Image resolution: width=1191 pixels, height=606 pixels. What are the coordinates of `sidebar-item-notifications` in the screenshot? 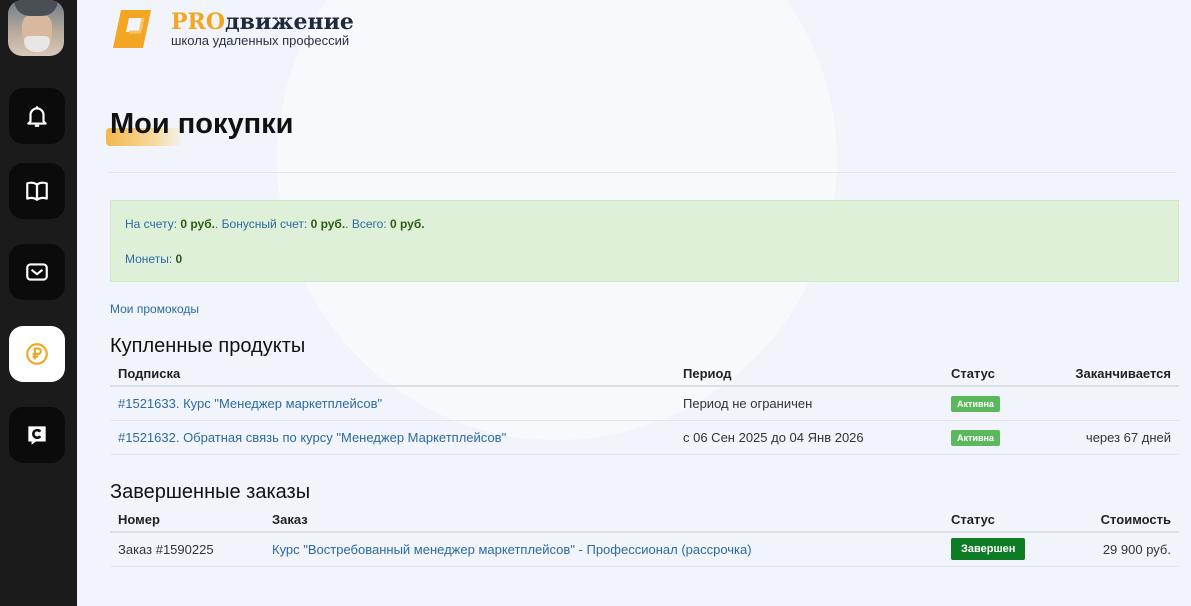 It's located at (37, 116).